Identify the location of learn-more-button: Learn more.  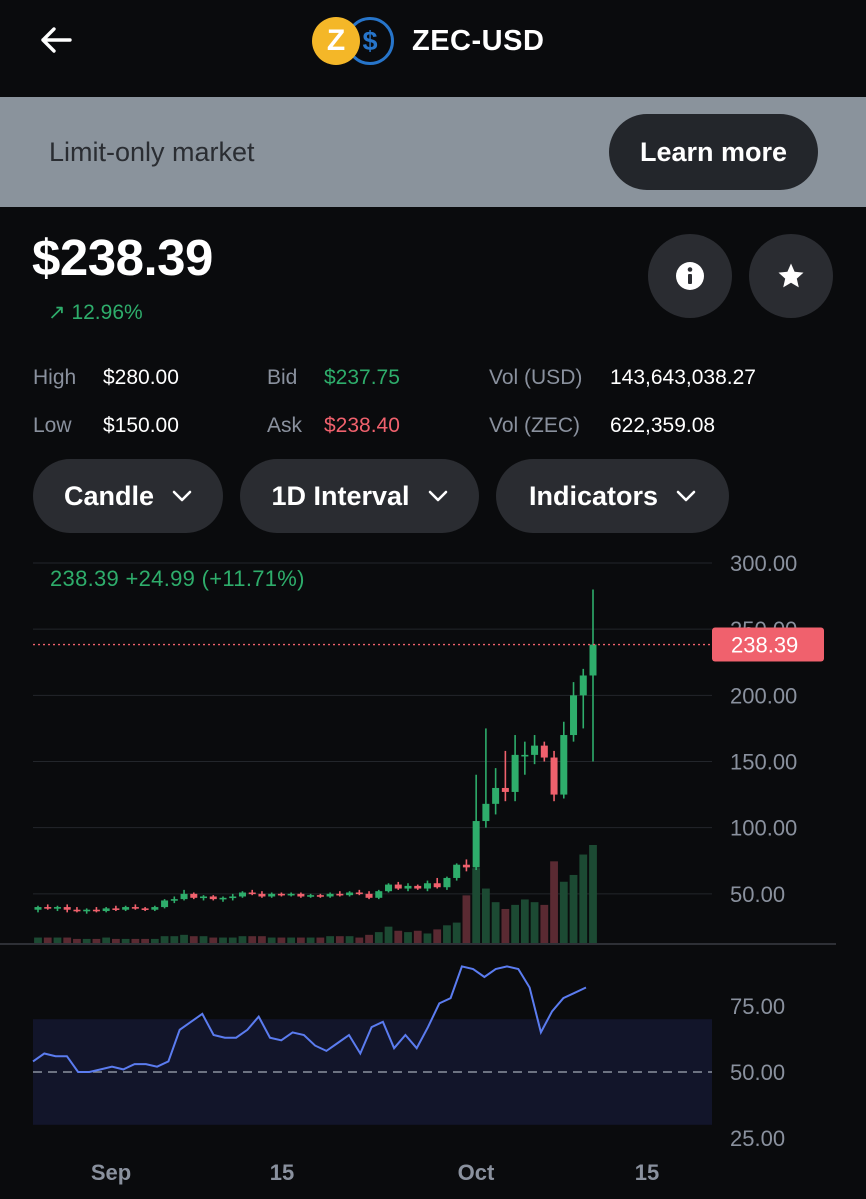
(713, 152).